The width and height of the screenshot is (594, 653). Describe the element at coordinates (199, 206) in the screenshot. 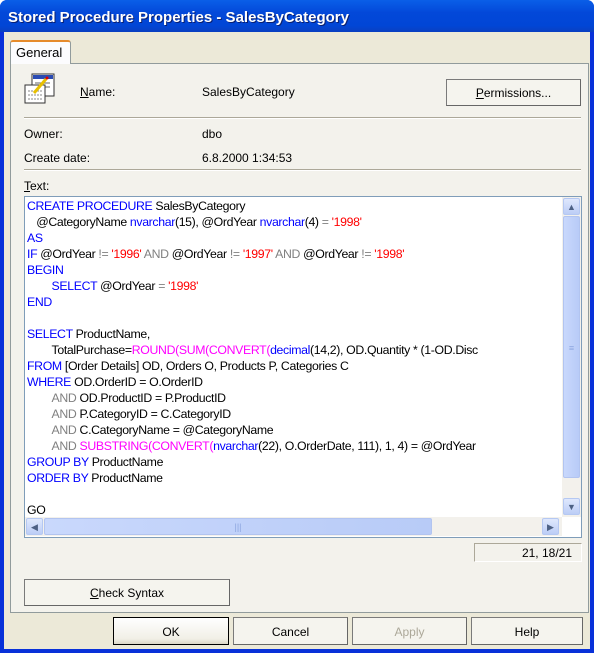

I see `code-token: SalesByCategory` at that location.